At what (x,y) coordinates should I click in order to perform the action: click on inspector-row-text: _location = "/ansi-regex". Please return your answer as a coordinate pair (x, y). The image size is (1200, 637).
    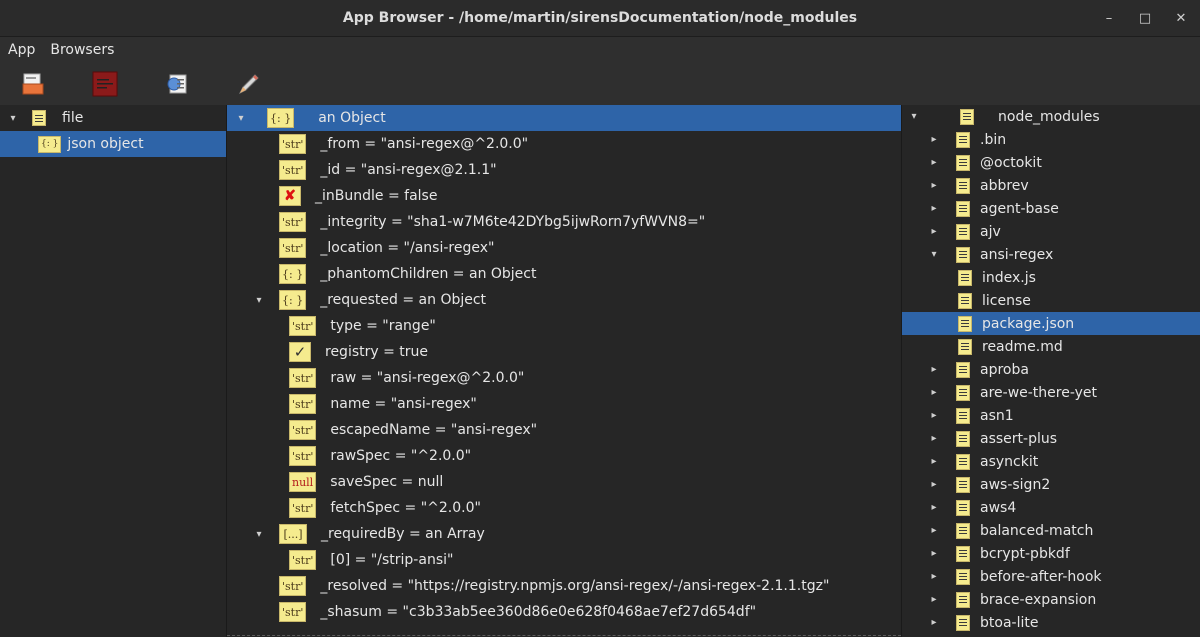
    Looking at the image, I should click on (407, 248).